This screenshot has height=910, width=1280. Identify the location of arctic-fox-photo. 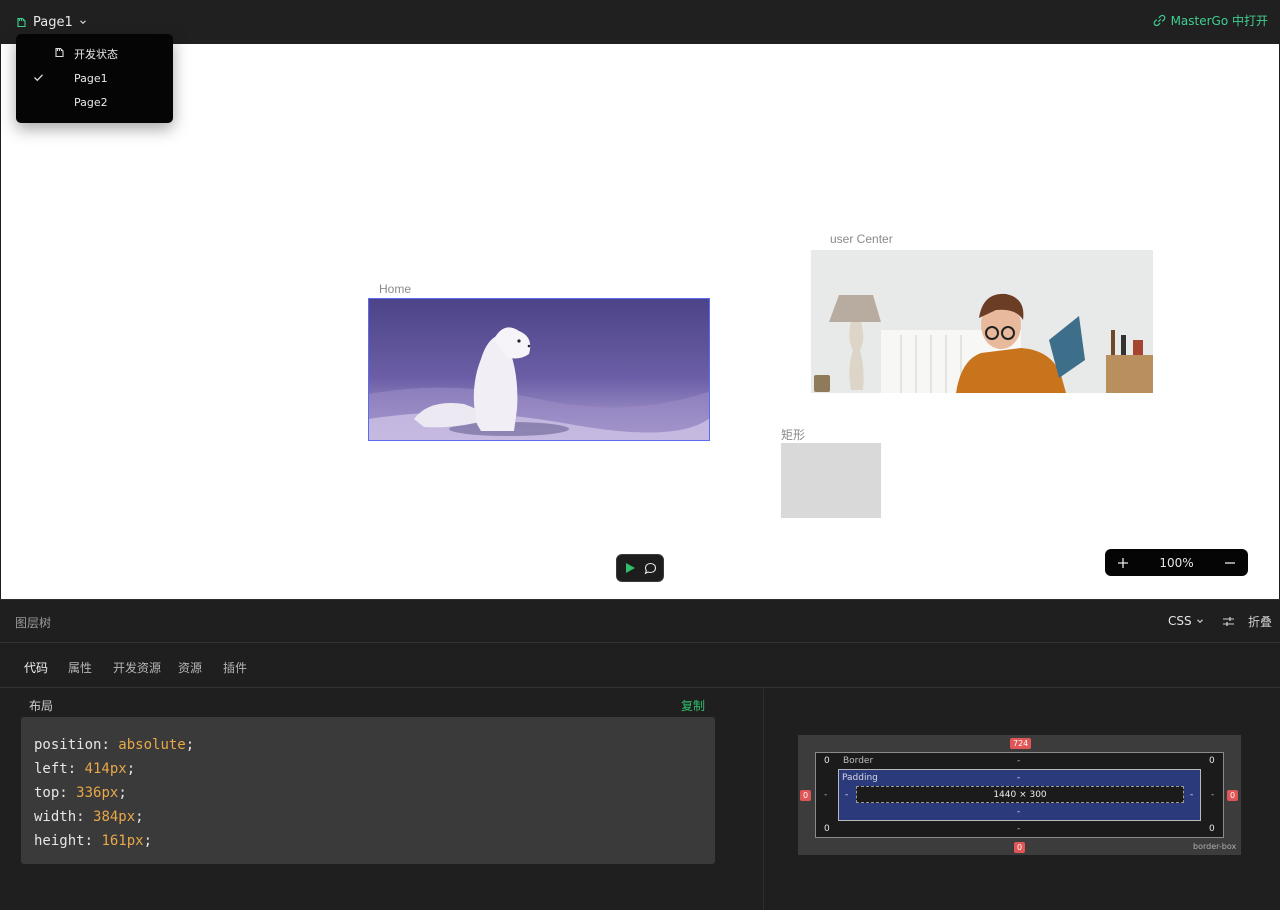
(539, 369).